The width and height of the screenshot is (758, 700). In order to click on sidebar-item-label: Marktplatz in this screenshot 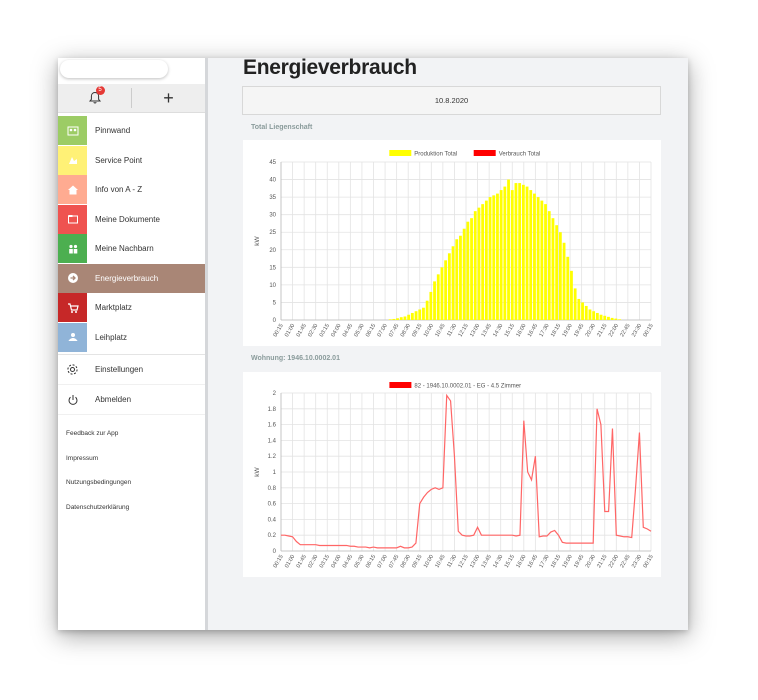, I will do `click(113, 307)`.